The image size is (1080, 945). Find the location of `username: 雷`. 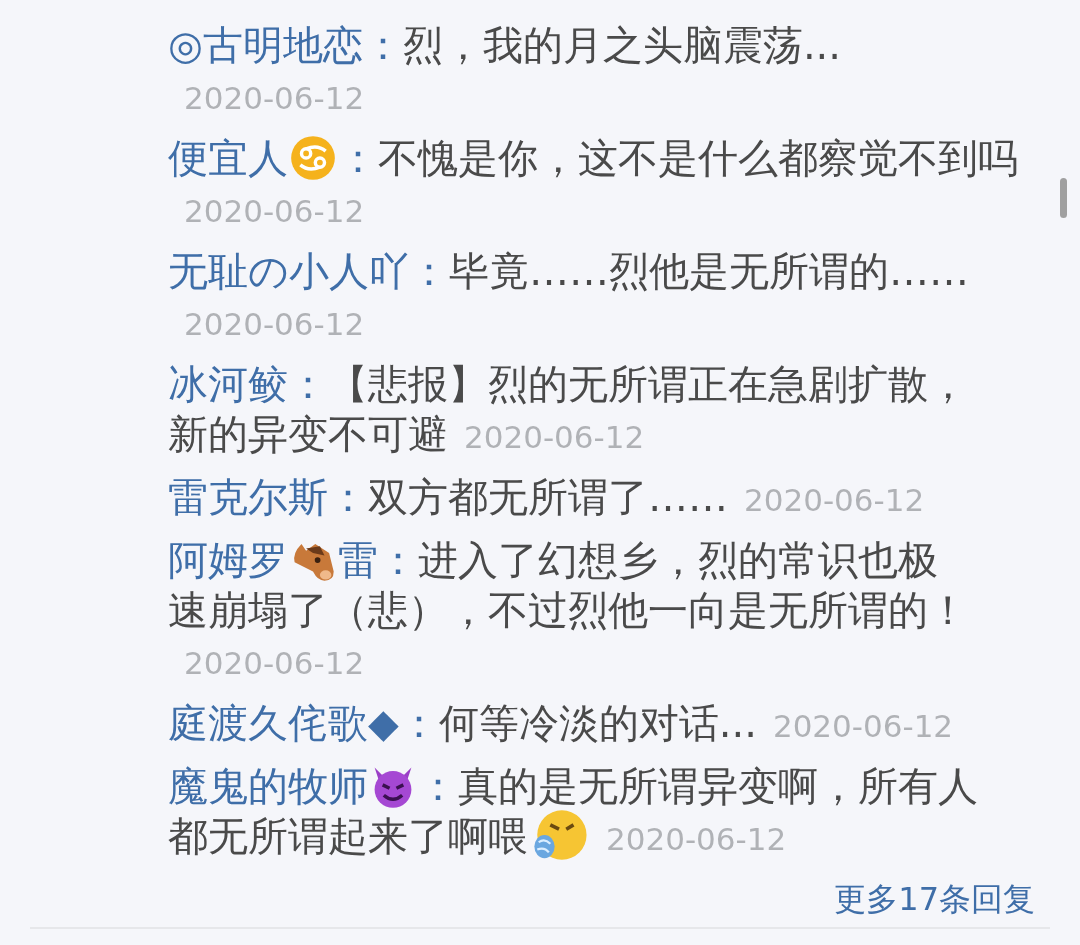

username: 雷 is located at coordinates (358, 560).